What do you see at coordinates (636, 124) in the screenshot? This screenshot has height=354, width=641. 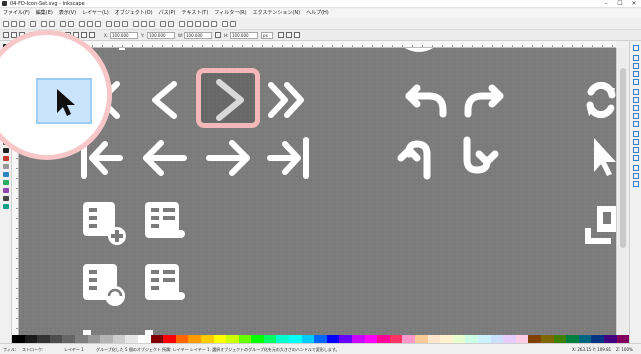 I see `snap-smooth-icon` at bounding box center [636, 124].